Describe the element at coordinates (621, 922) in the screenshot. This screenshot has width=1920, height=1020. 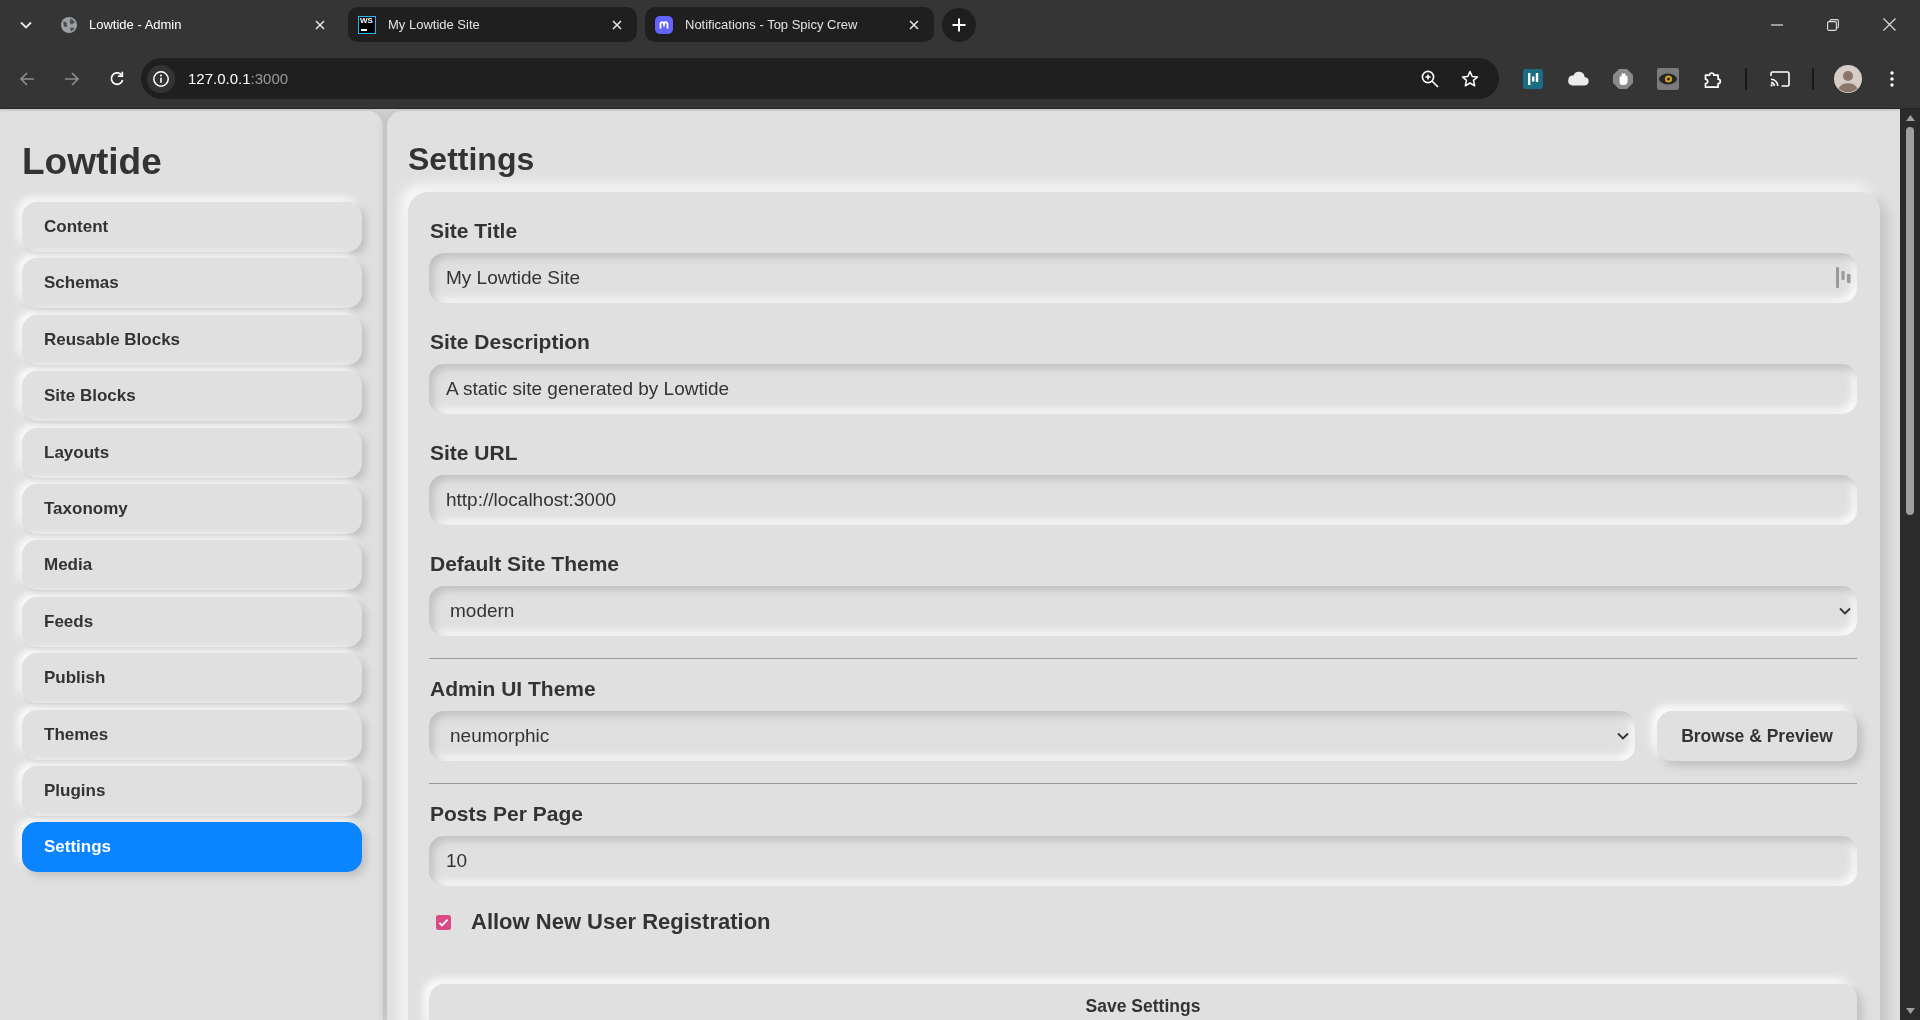
I see `checkbox-label: Allow New User Registration` at that location.